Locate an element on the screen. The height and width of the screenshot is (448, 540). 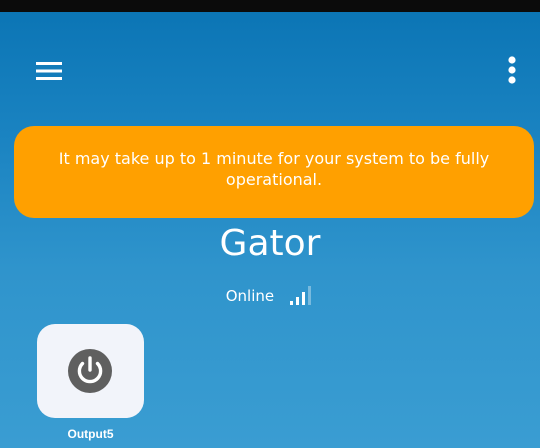
menu-button is located at coordinates (49, 71).